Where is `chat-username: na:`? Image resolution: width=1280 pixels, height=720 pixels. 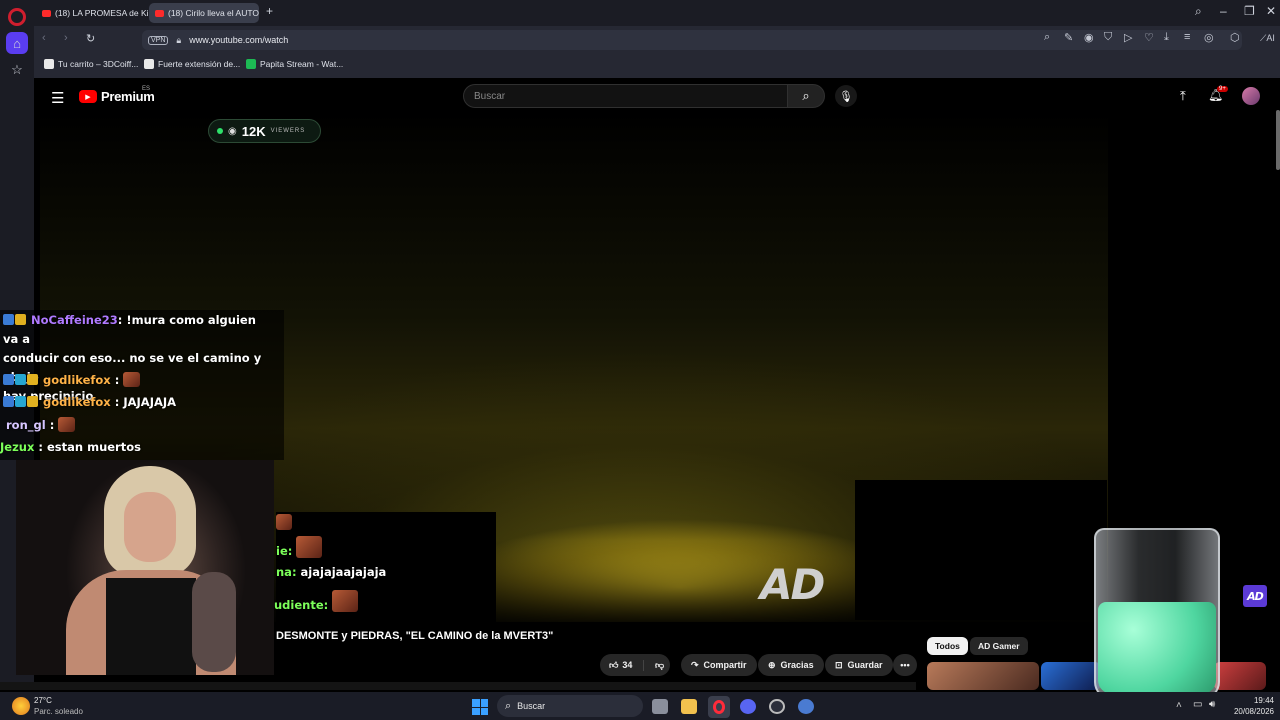
chat-username: na: is located at coordinates (286, 572).